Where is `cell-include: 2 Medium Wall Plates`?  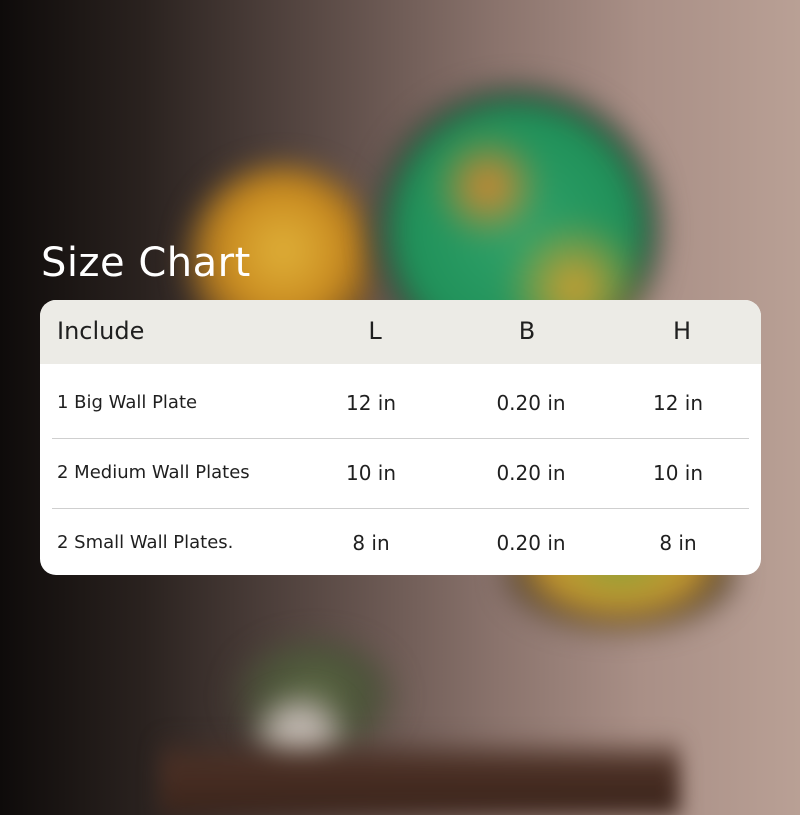
cell-include: 2 Medium Wall Plates is located at coordinates (153, 472).